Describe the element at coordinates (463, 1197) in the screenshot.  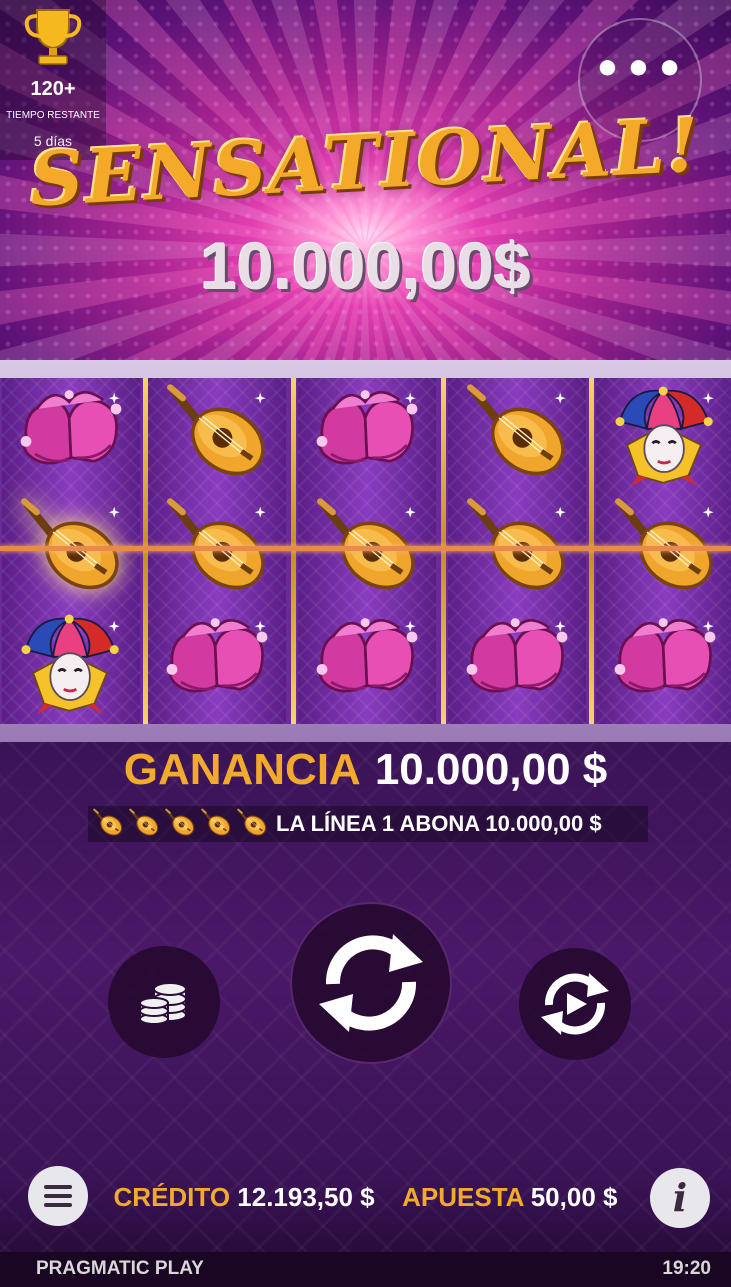
I see `bet-label: APUESTA` at that location.